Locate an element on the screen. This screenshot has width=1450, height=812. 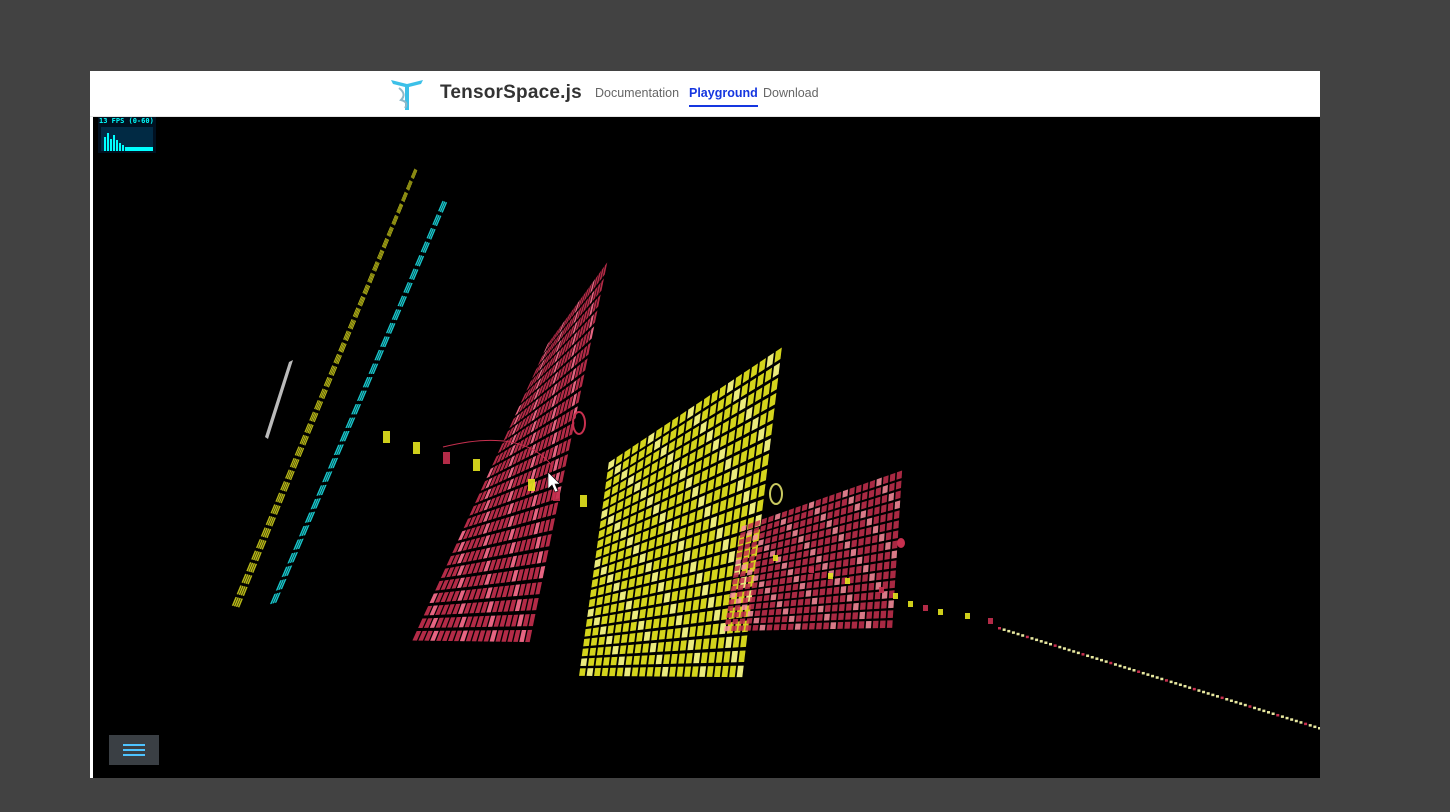
fps-label: 13 FPS (0-60) is located at coordinates (126, 121).